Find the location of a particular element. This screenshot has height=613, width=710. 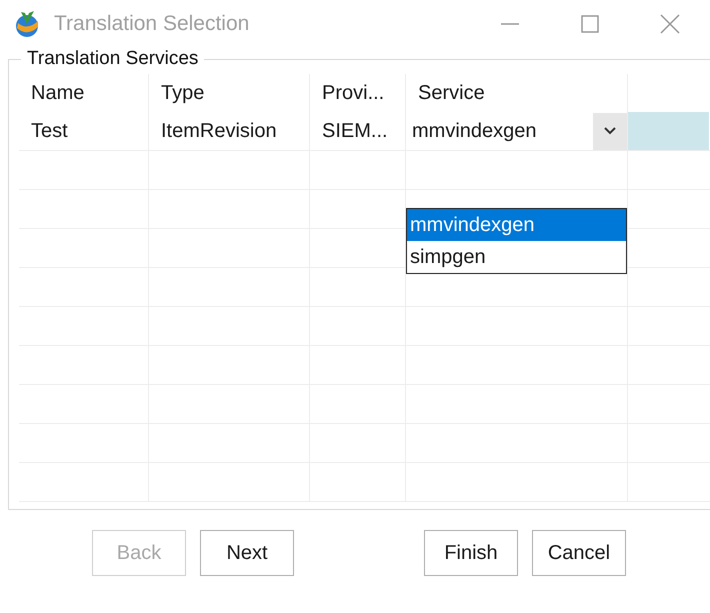

service-combo: mmvindexgen is located at coordinates (517, 131).